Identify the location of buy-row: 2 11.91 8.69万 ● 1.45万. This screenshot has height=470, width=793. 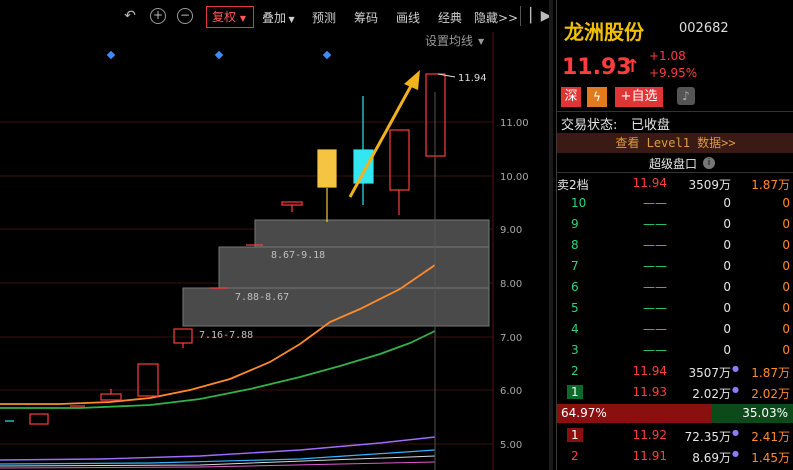
(675, 456).